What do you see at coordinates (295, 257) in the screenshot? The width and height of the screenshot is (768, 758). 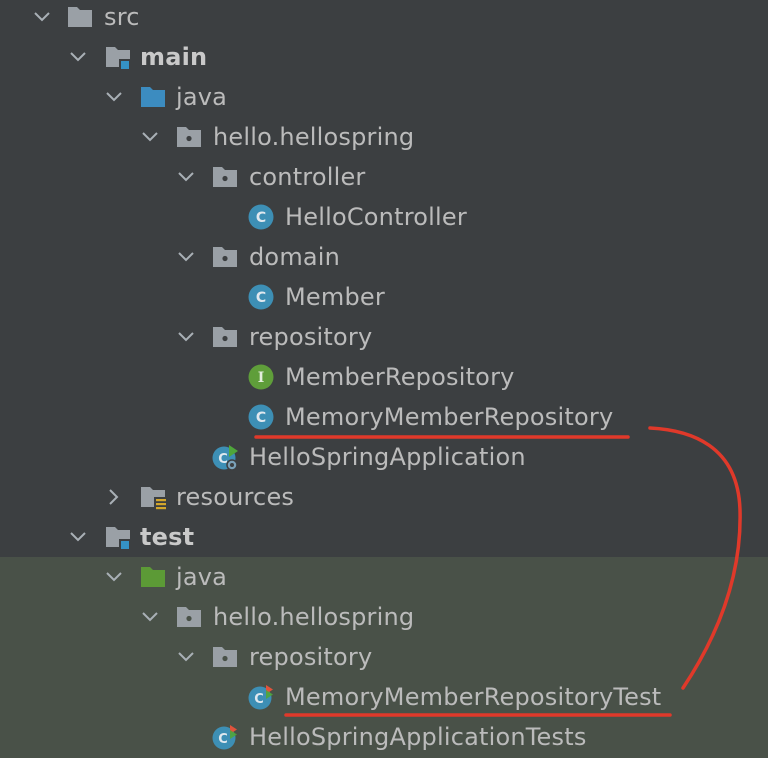 I see `tree-node-label: domain` at bounding box center [295, 257].